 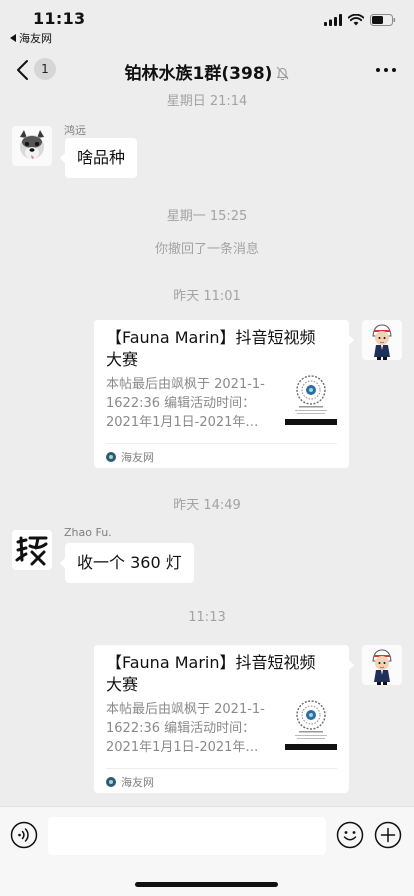 I want to click on message-bubble: 啥品种, so click(x=98, y=158).